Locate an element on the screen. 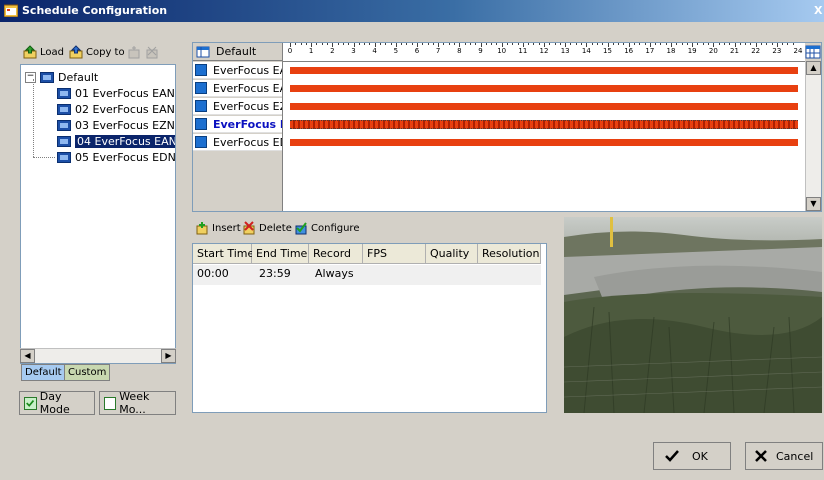  hour-label: 0 is located at coordinates (290, 51).